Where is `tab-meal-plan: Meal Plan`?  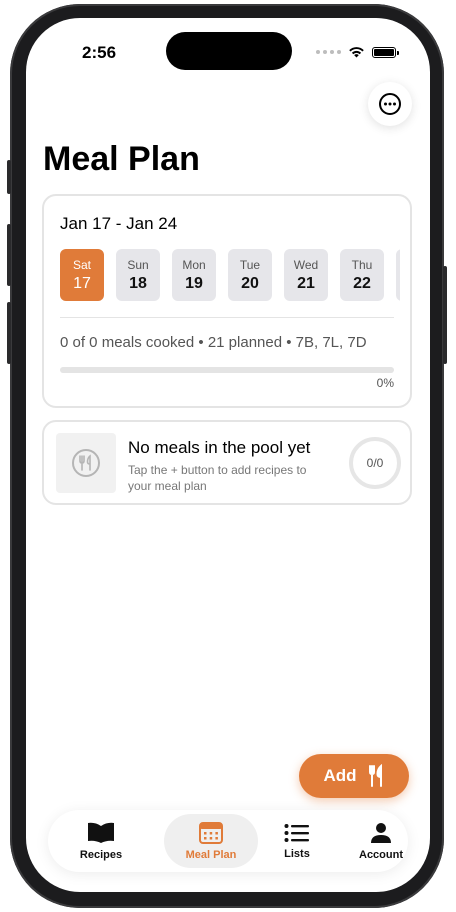 tab-meal-plan: Meal Plan is located at coordinates (211, 841).